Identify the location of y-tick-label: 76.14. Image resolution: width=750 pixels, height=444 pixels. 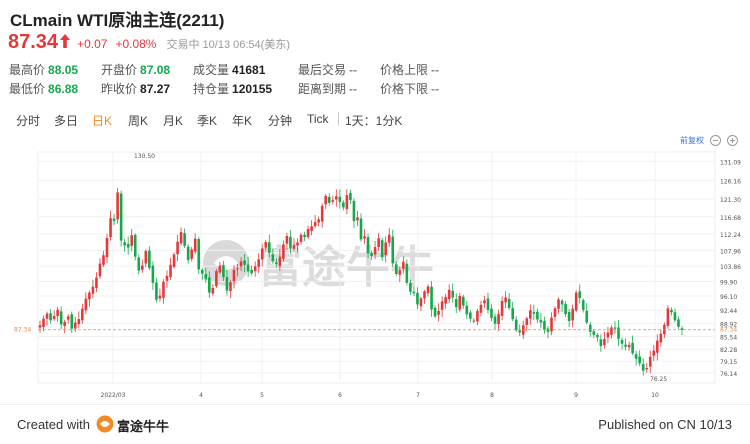
(728, 374).